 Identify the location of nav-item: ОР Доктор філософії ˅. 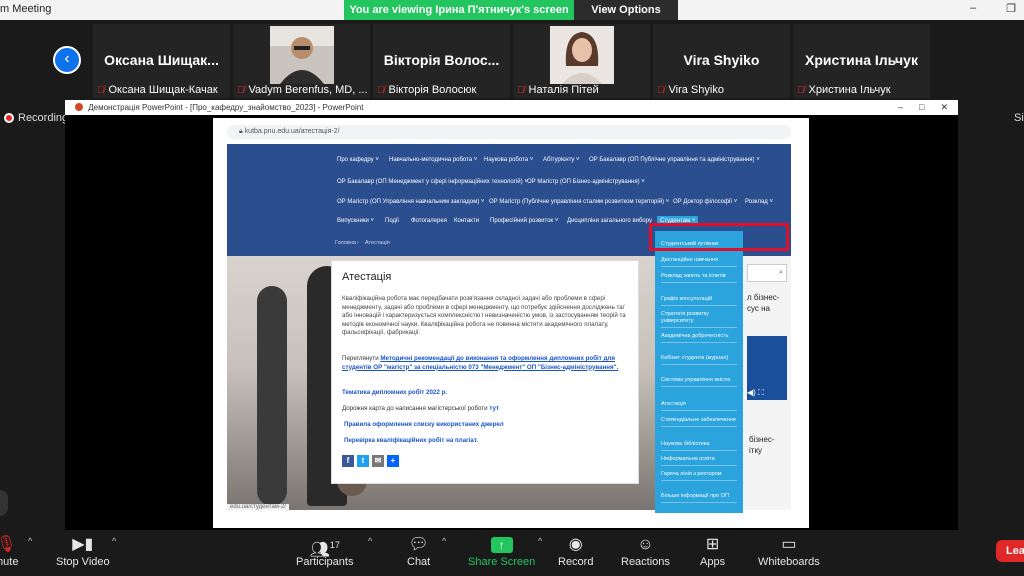
(705, 202).